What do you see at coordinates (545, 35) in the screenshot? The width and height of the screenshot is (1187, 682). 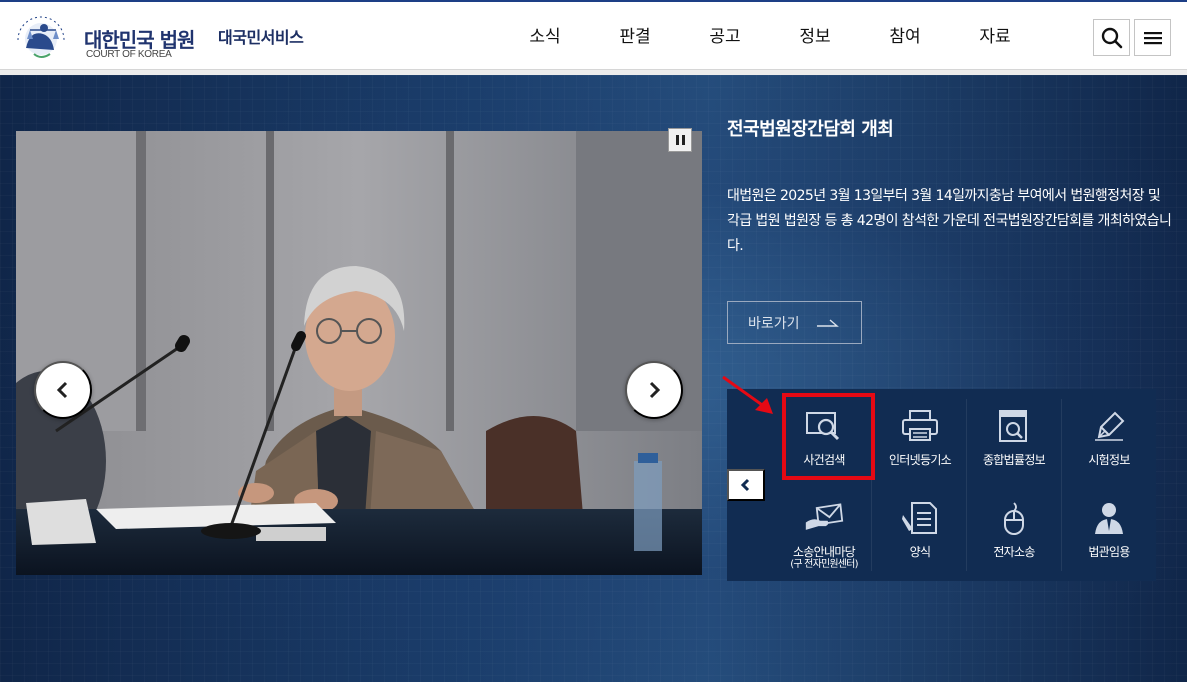 I see `nav-item-news: 소식` at bounding box center [545, 35].